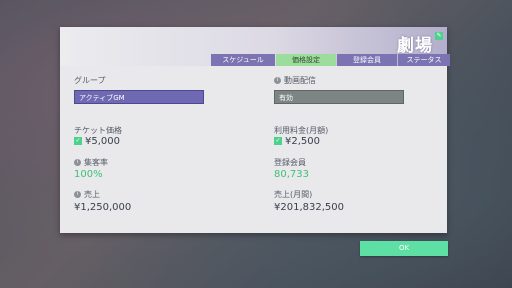 The height and width of the screenshot is (288, 512). Describe the element at coordinates (301, 130) in the screenshot. I see `fee-label: 利用料金(月額)` at that location.